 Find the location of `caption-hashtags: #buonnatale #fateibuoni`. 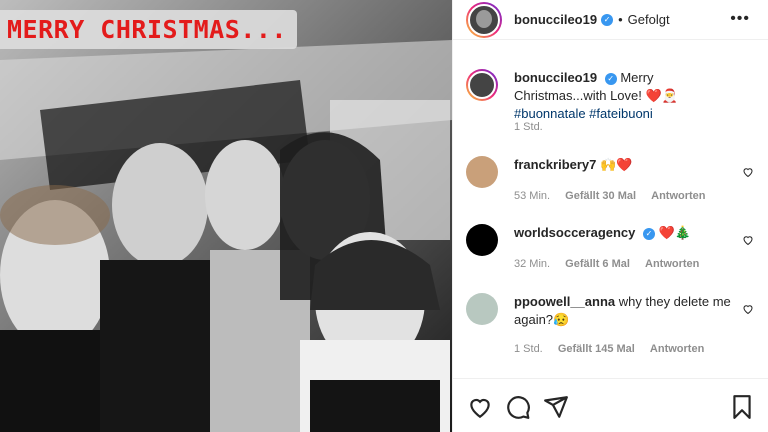

caption-hashtags: #buonnatale #fateibuoni is located at coordinates (583, 113).